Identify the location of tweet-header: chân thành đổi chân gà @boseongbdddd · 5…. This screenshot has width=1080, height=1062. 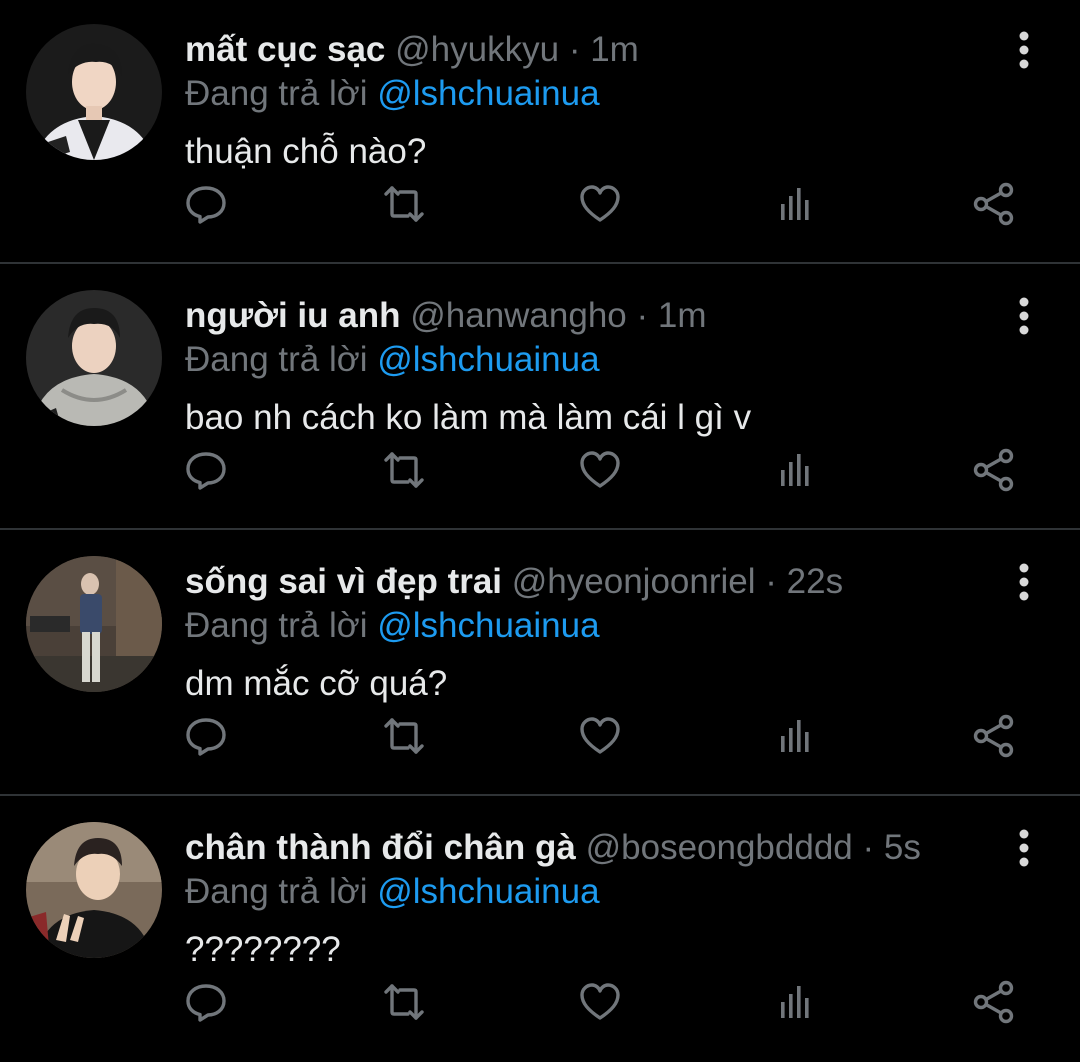
(553, 848).